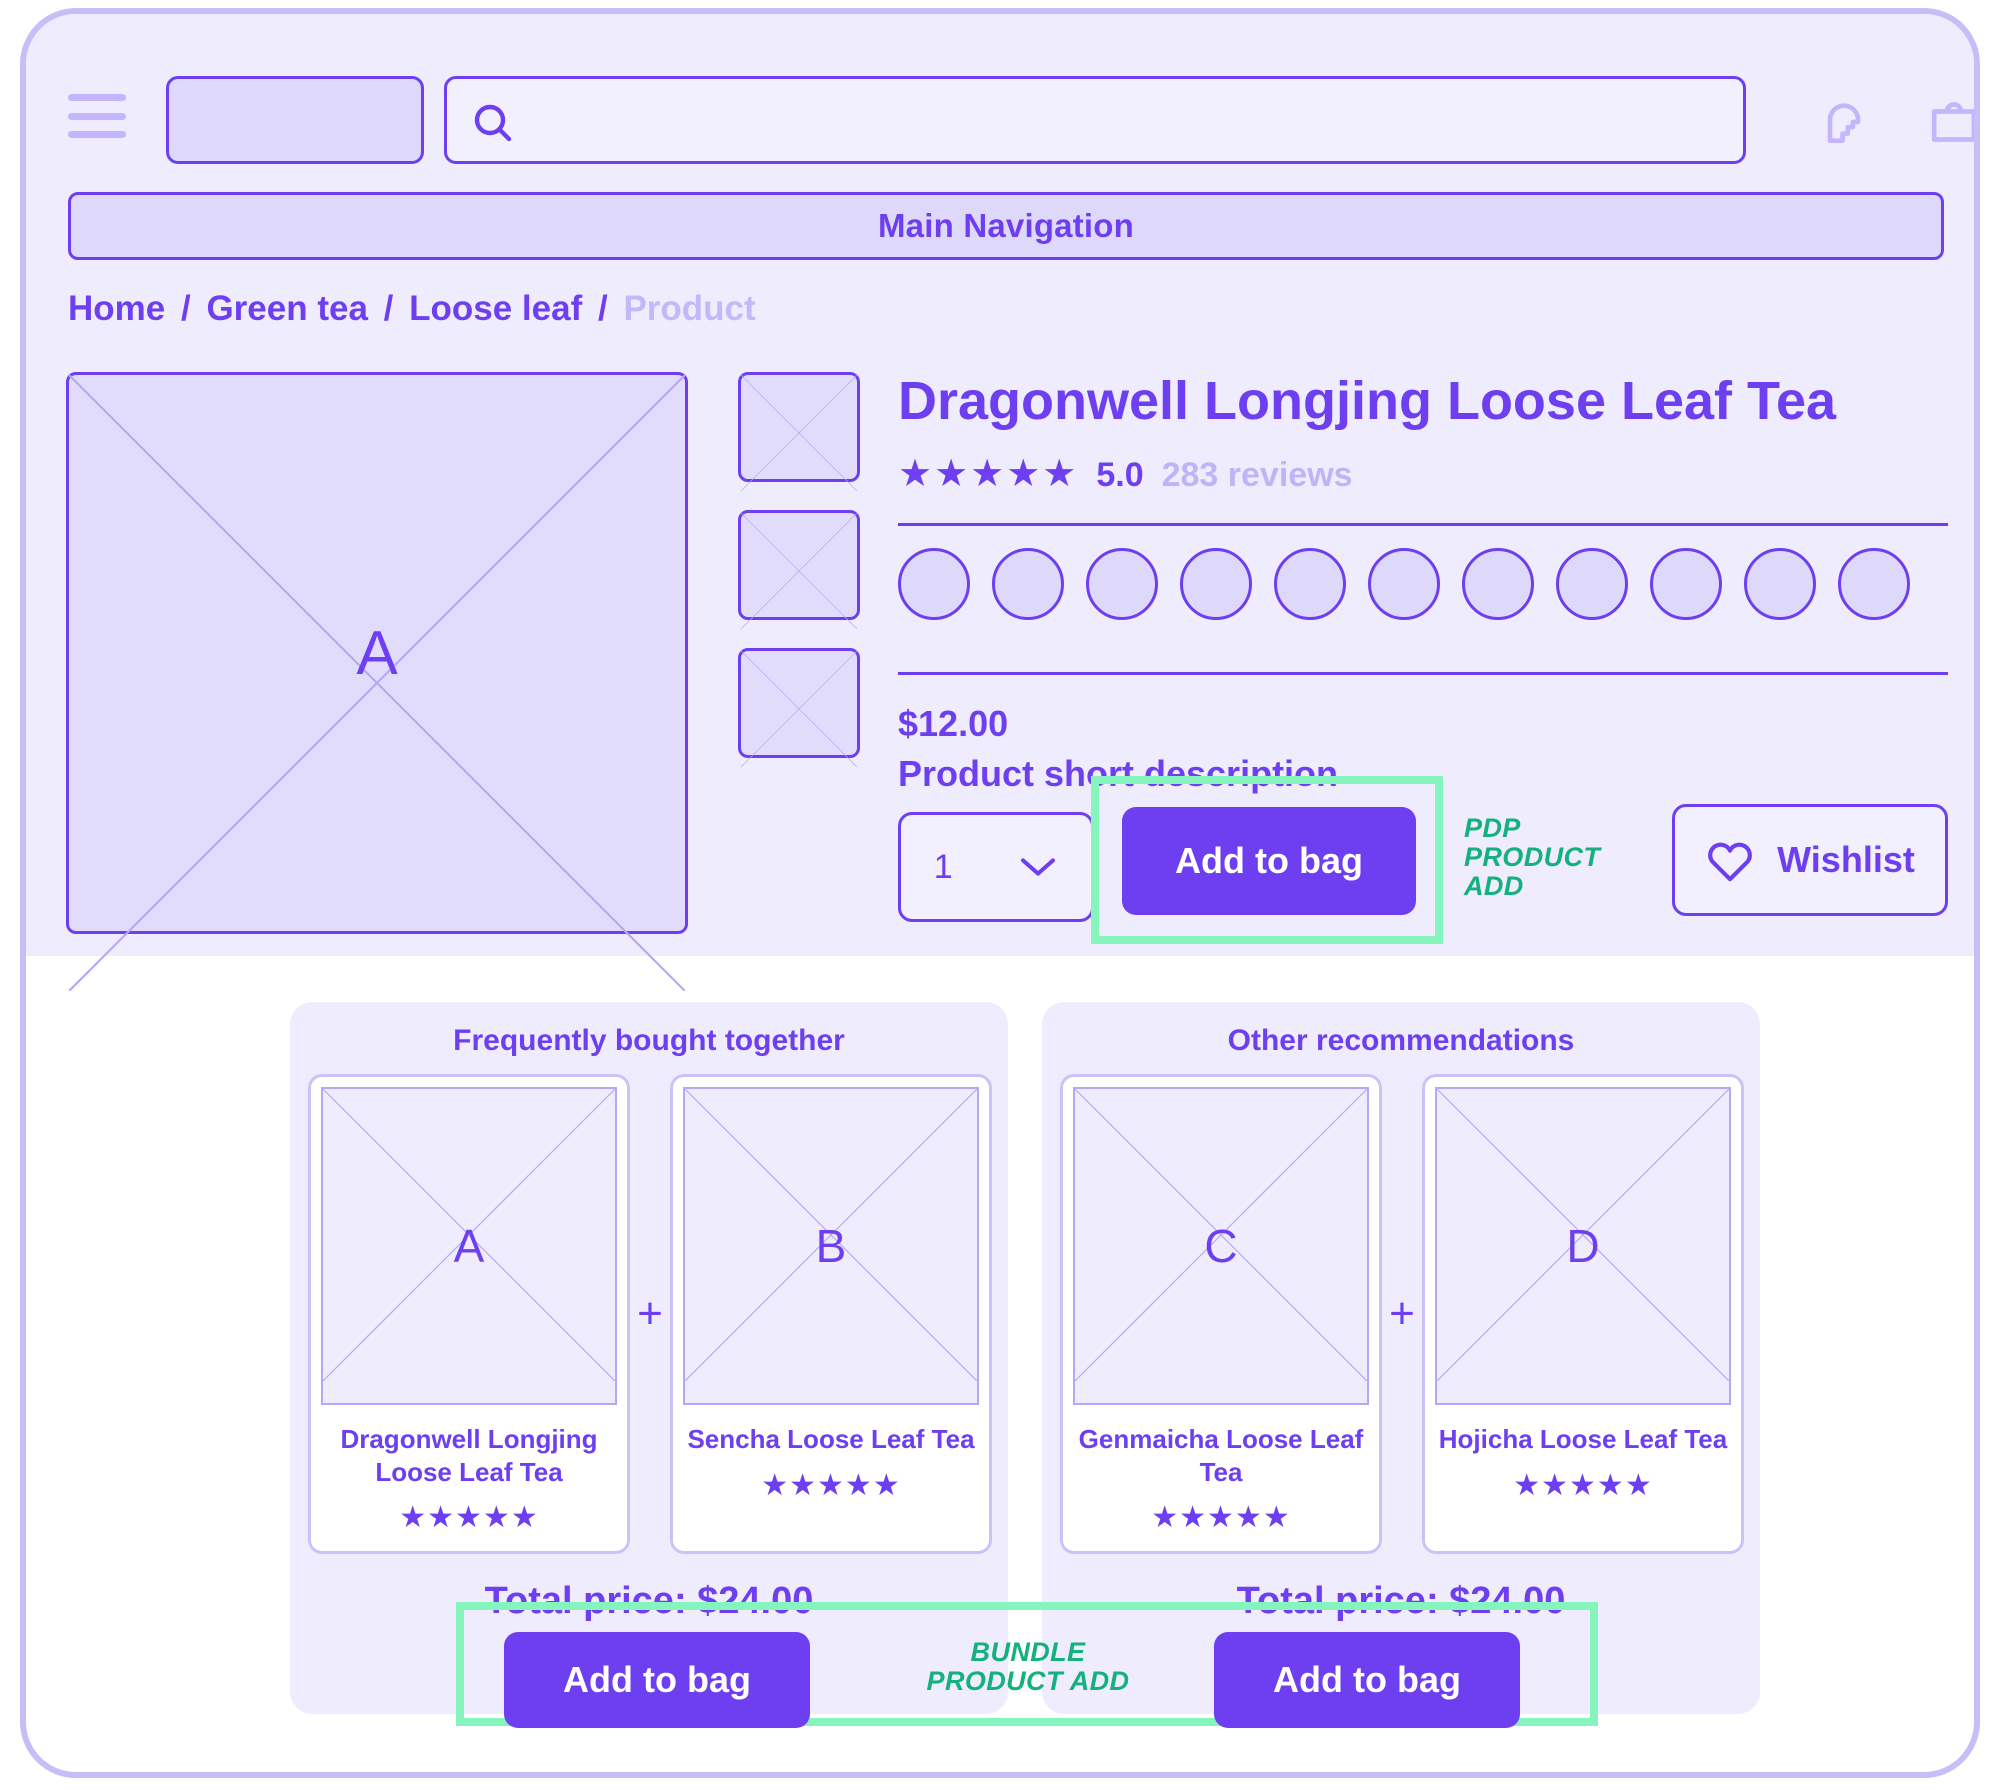  I want to click on annotation-bundle-line2: PRODUCT ADD, so click(1028, 1681).